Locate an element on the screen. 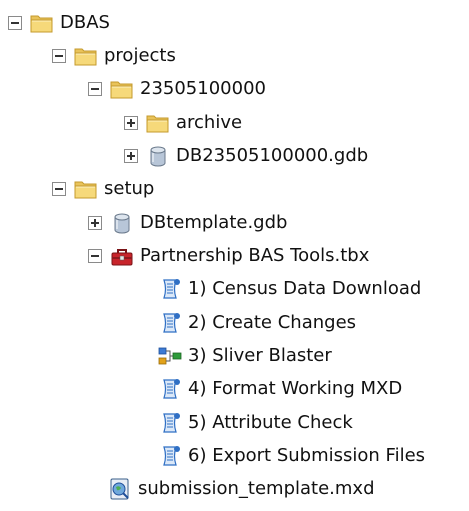 Image resolution: width=469 pixels, height=511 pixels. tree-node-setup: setup is located at coordinates (103, 189).